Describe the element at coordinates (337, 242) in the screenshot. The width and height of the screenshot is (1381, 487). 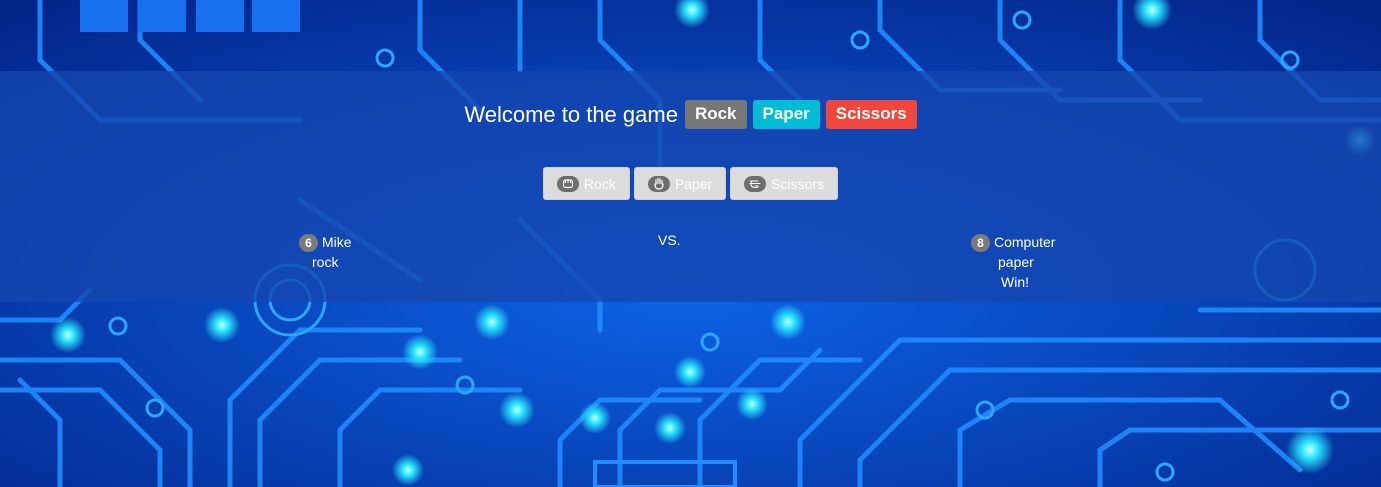
I see `player-name: Mike` at that location.